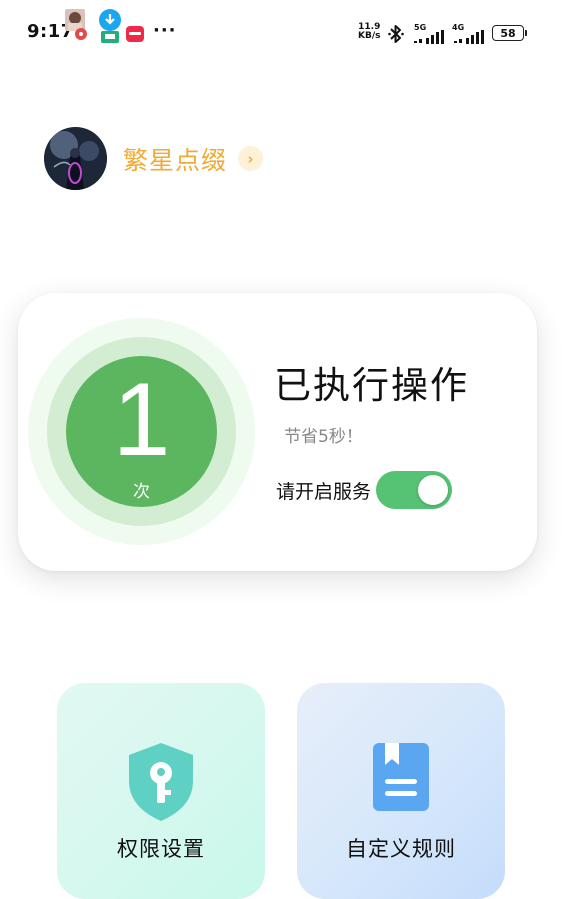 The width and height of the screenshot is (562, 899). I want to click on battery-icon: 58, so click(509, 33).